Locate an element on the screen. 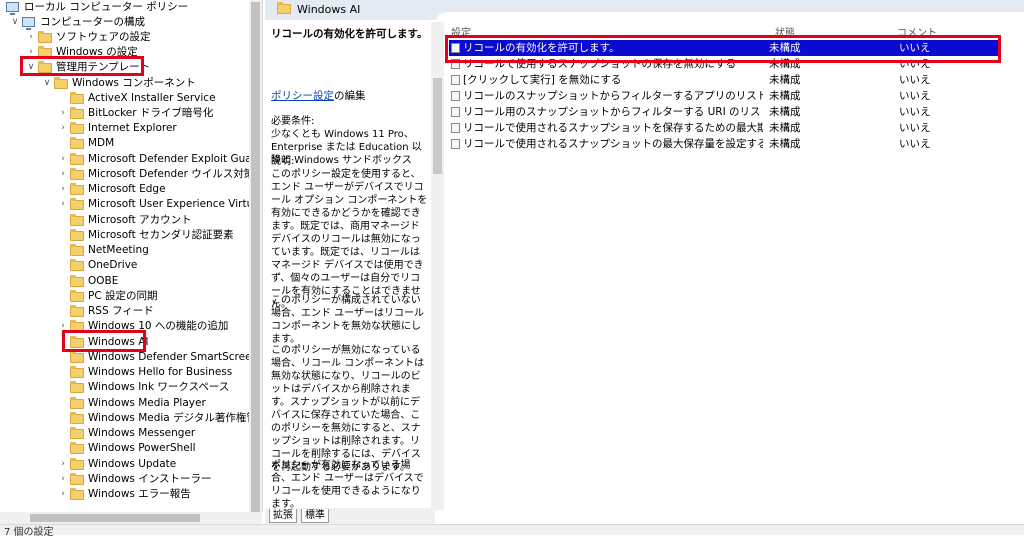  edit-policy-link: ポリシー設定 is located at coordinates (302, 96).